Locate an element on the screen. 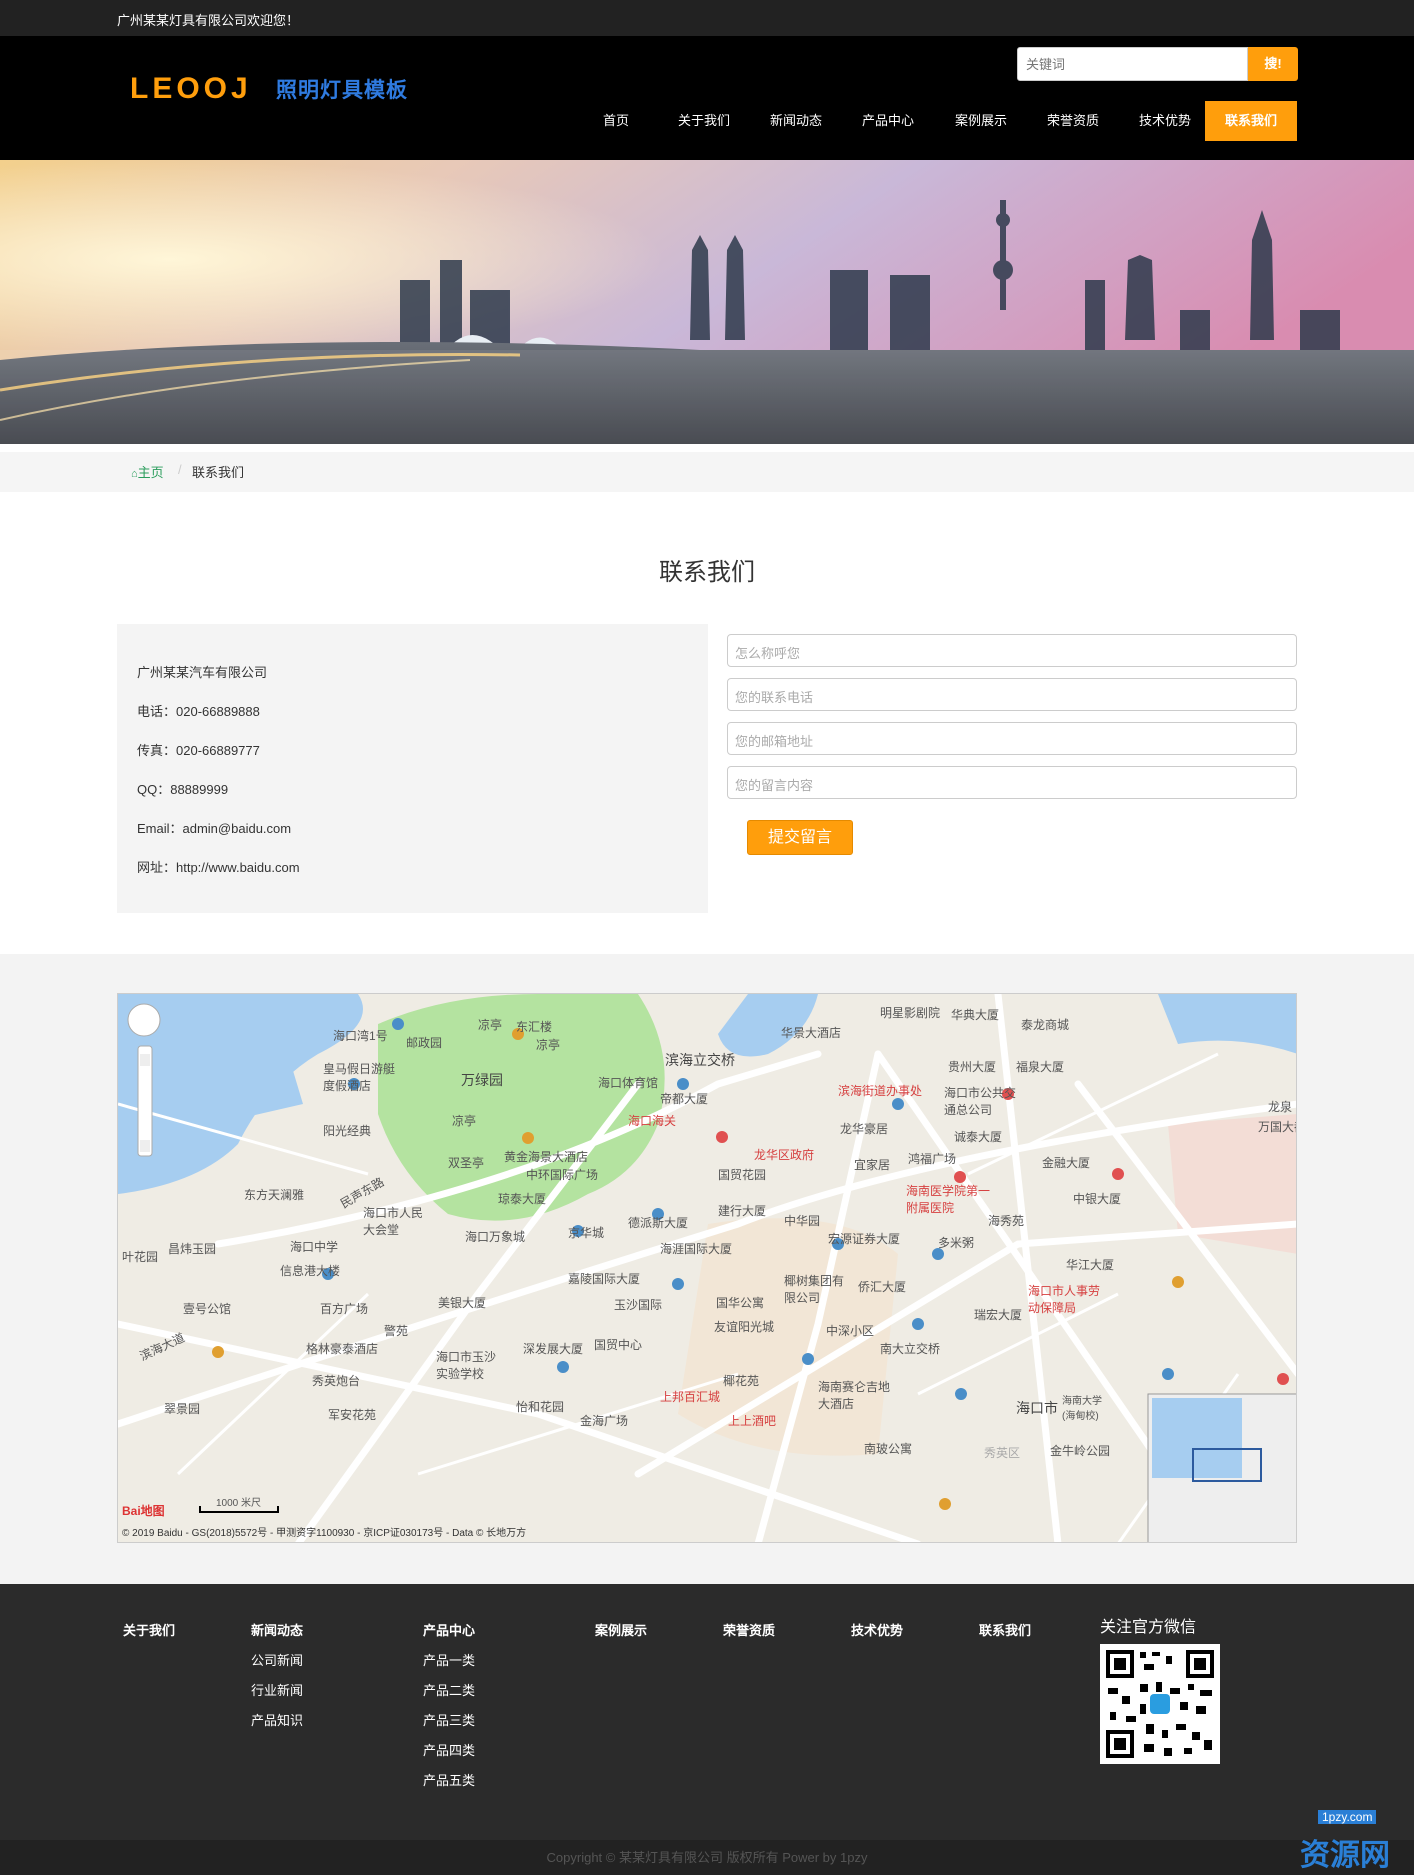 The image size is (1414, 1875). logo-text: LEOOJ is located at coordinates (191, 88).